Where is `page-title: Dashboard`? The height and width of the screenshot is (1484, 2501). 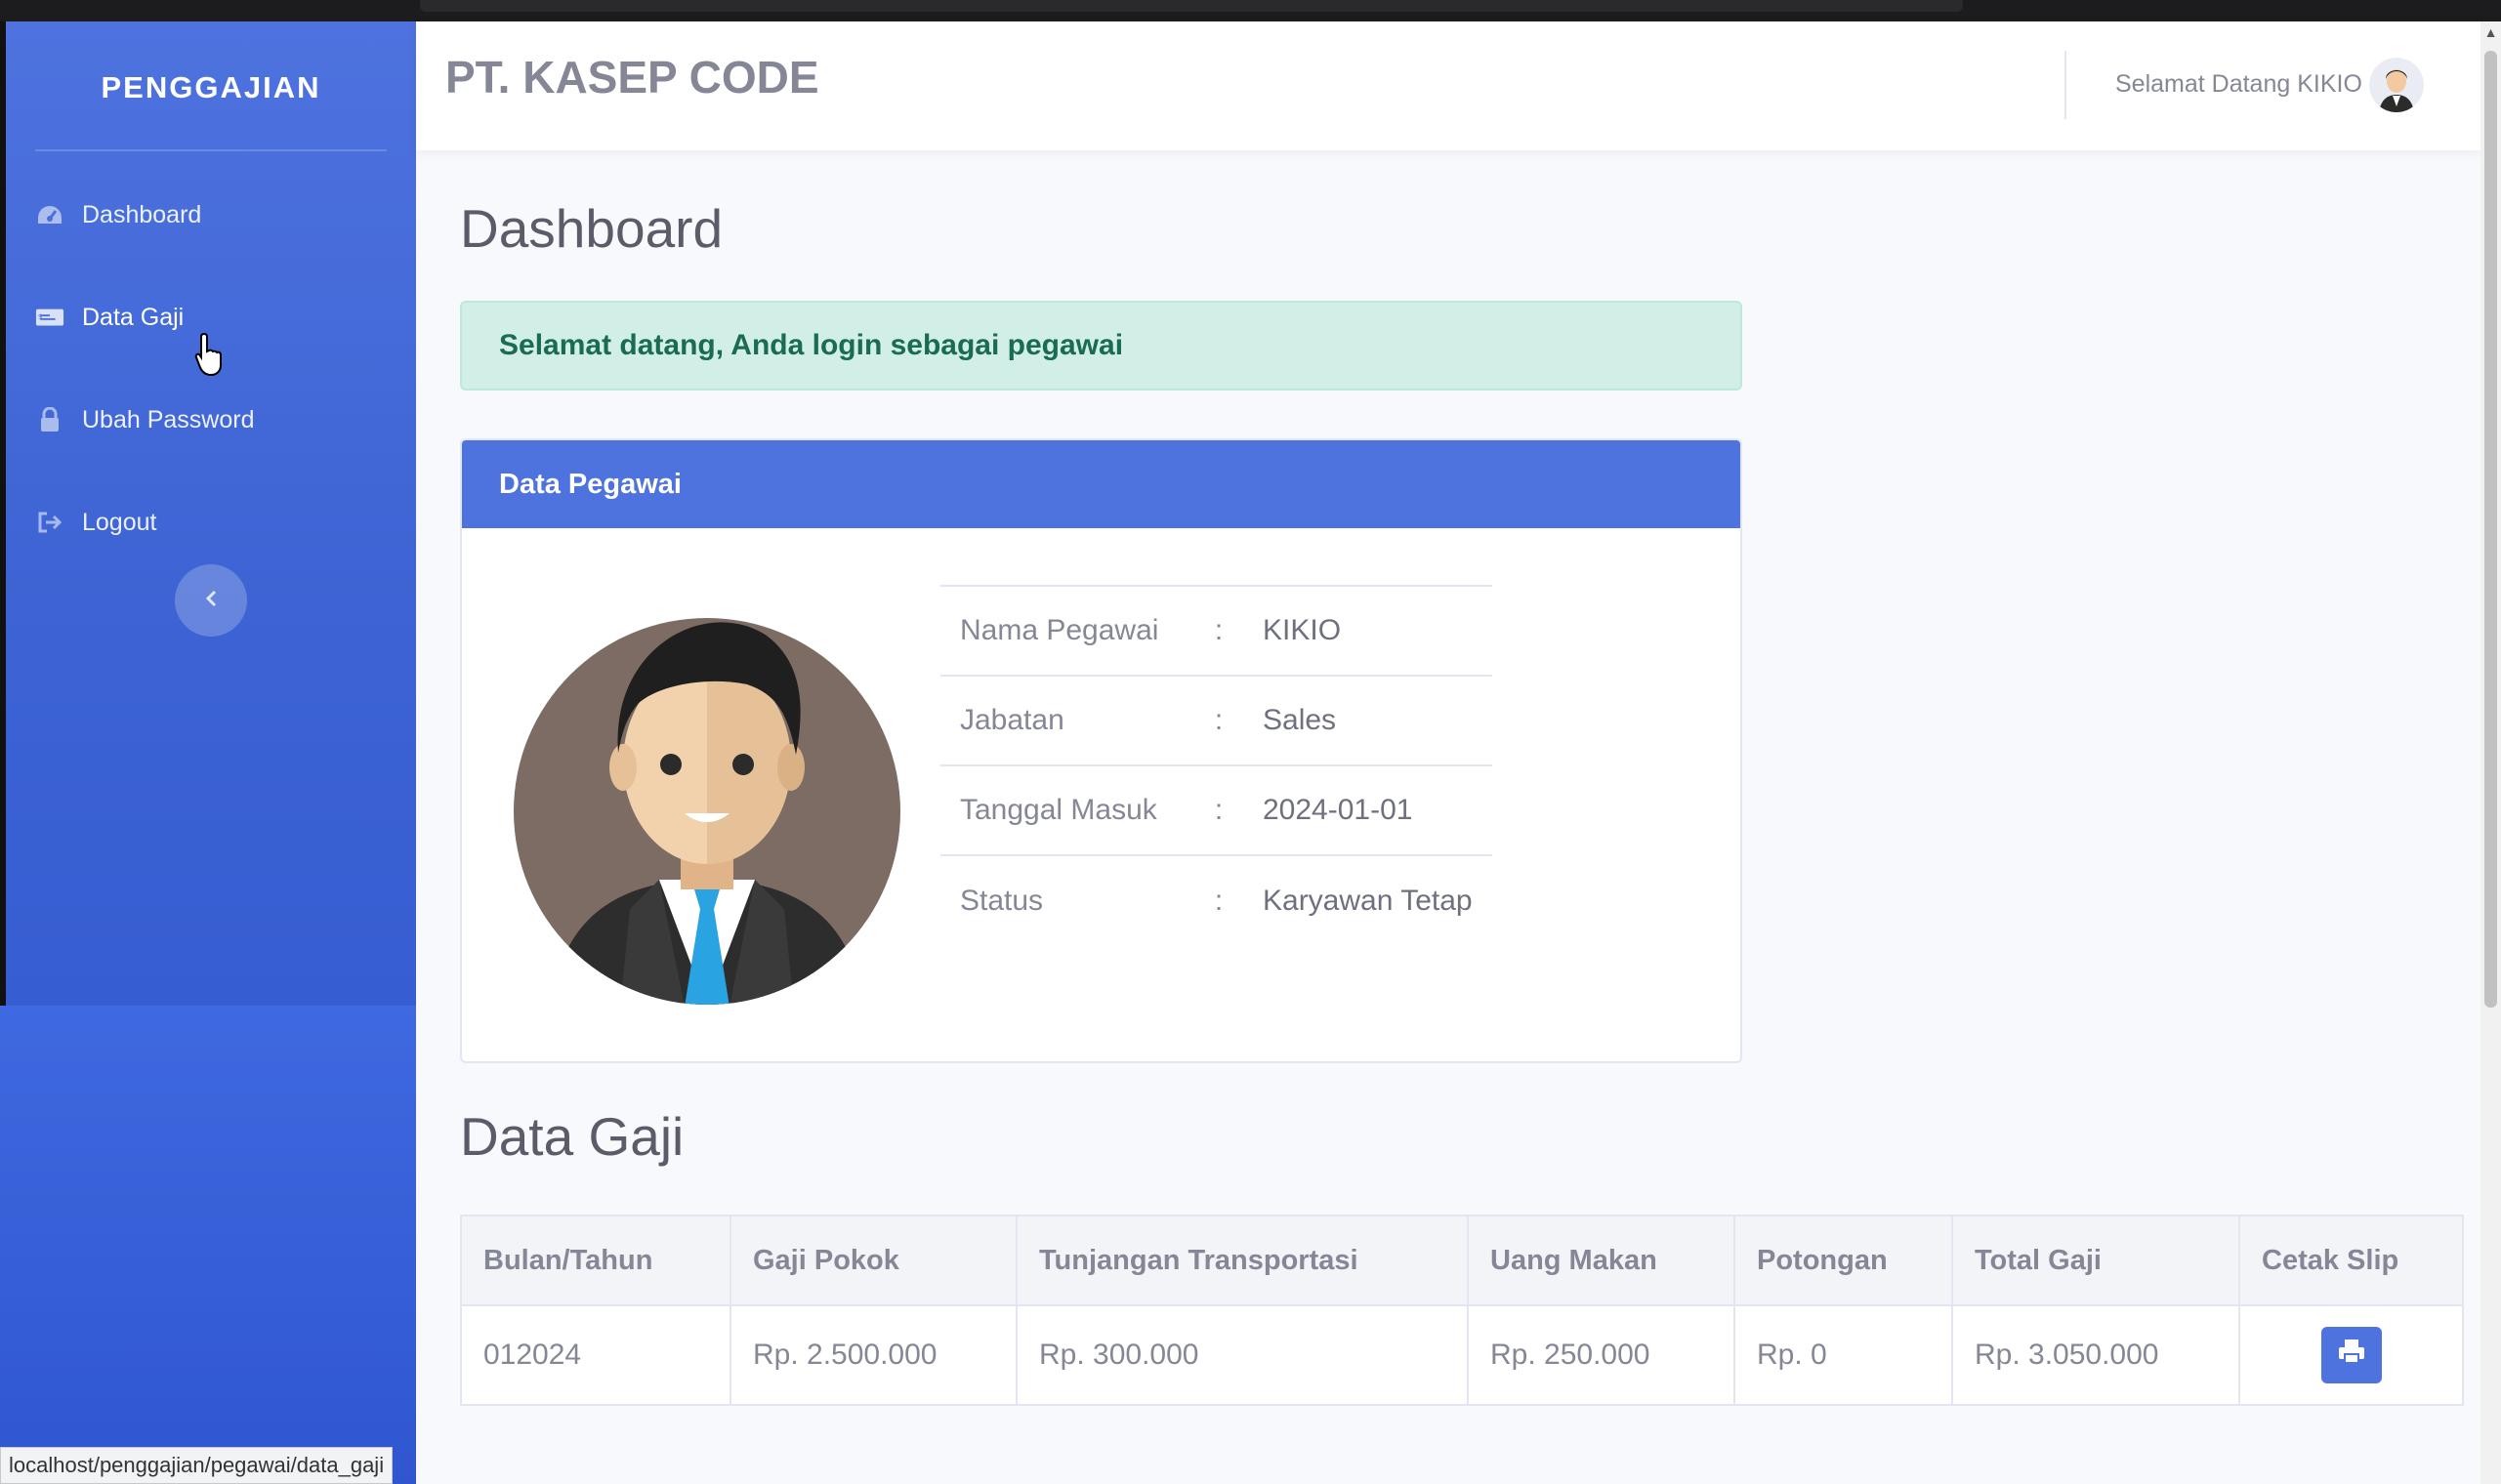 page-title: Dashboard is located at coordinates (592, 229).